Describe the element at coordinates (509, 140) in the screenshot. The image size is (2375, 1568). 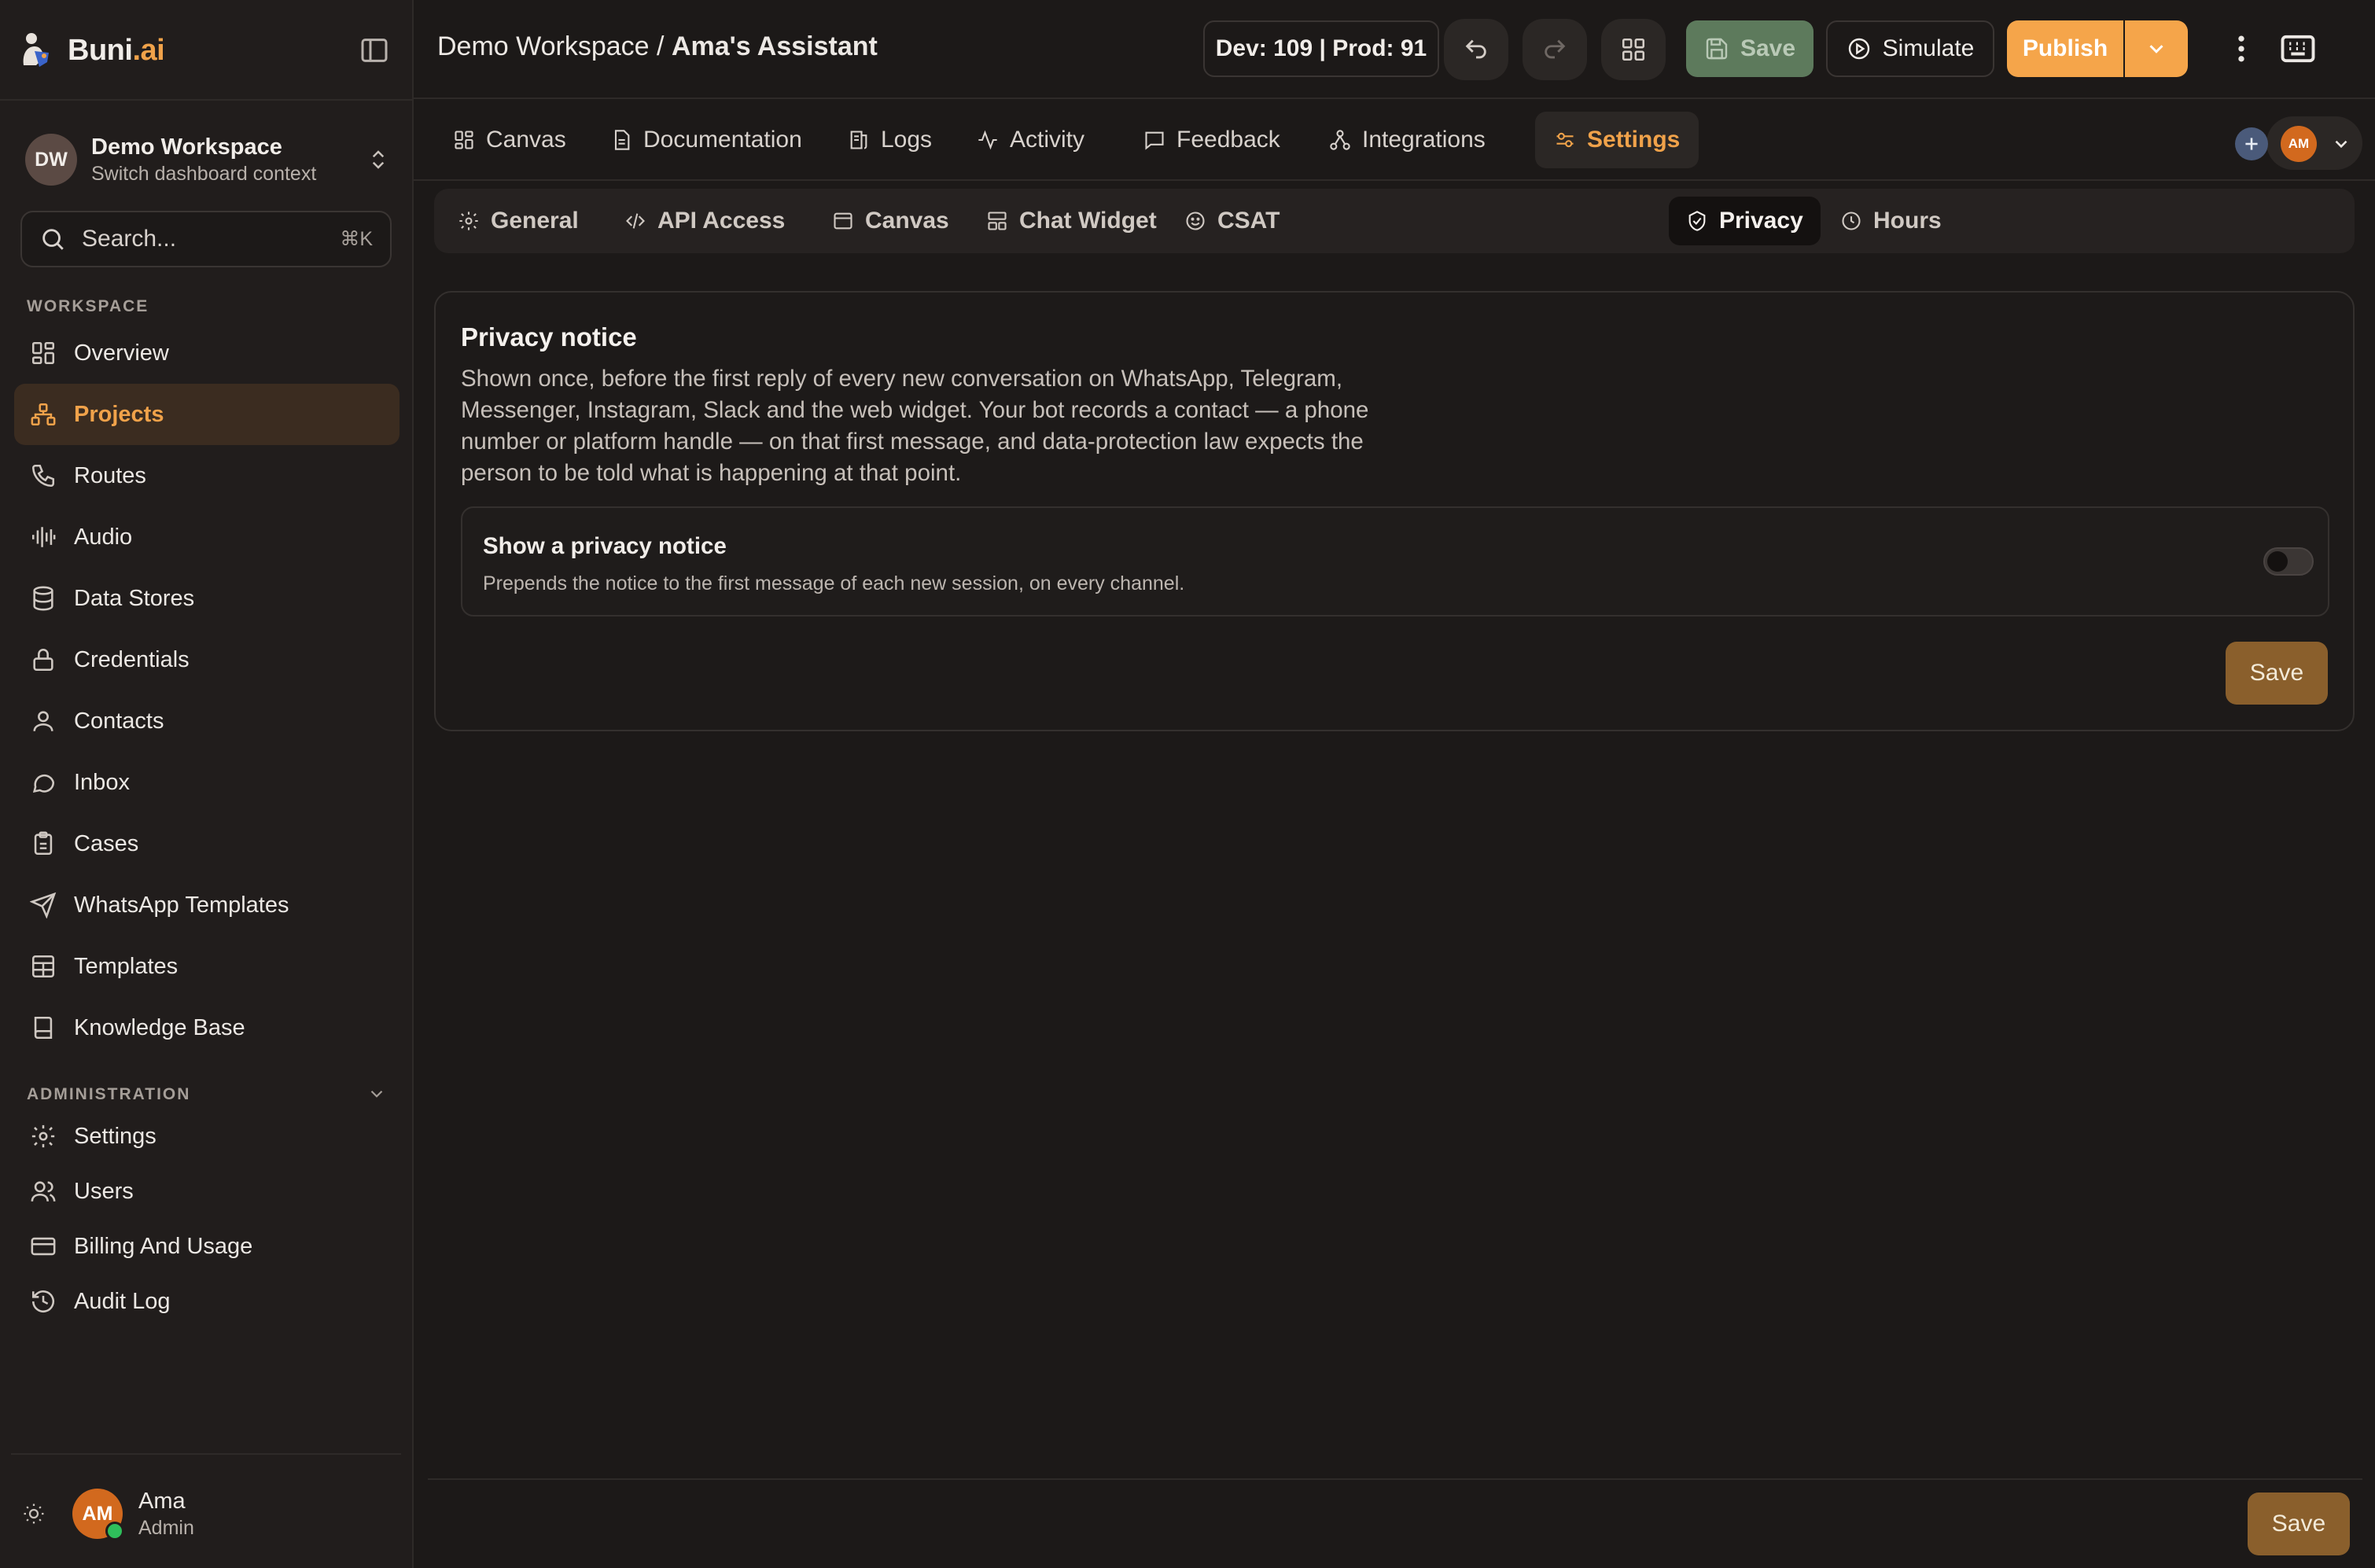
I see `tab-canvas: Canvas` at that location.